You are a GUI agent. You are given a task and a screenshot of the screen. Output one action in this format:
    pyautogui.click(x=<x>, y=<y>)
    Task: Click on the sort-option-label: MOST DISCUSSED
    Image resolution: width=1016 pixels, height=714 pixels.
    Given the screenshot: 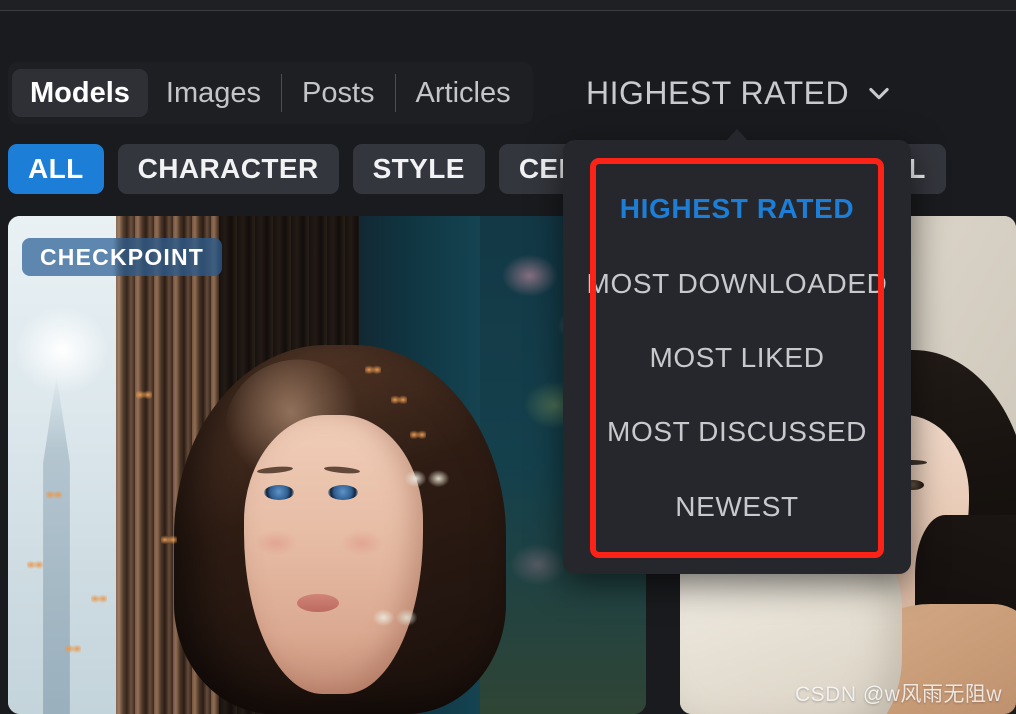 What is the action you would take?
    pyautogui.click(x=737, y=432)
    